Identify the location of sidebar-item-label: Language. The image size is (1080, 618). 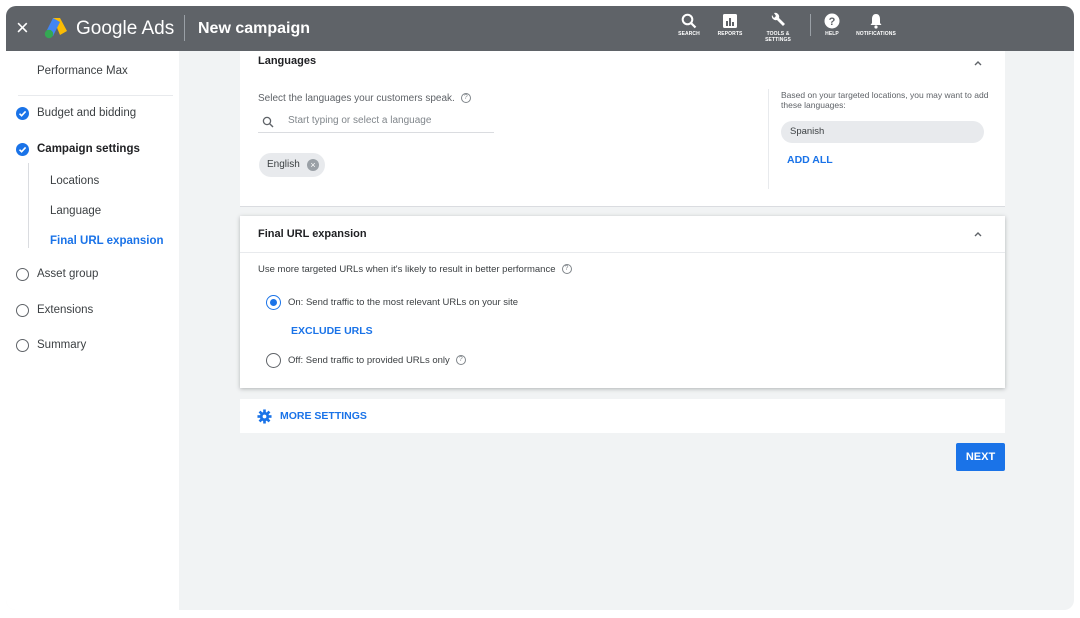
(76, 211).